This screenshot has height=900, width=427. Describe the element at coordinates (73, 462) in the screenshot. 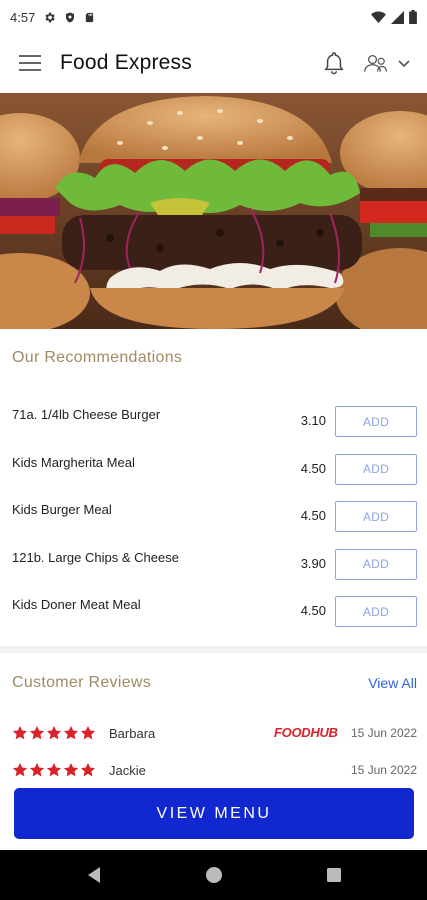

I see `item-name: Kids Margherita Meal` at that location.